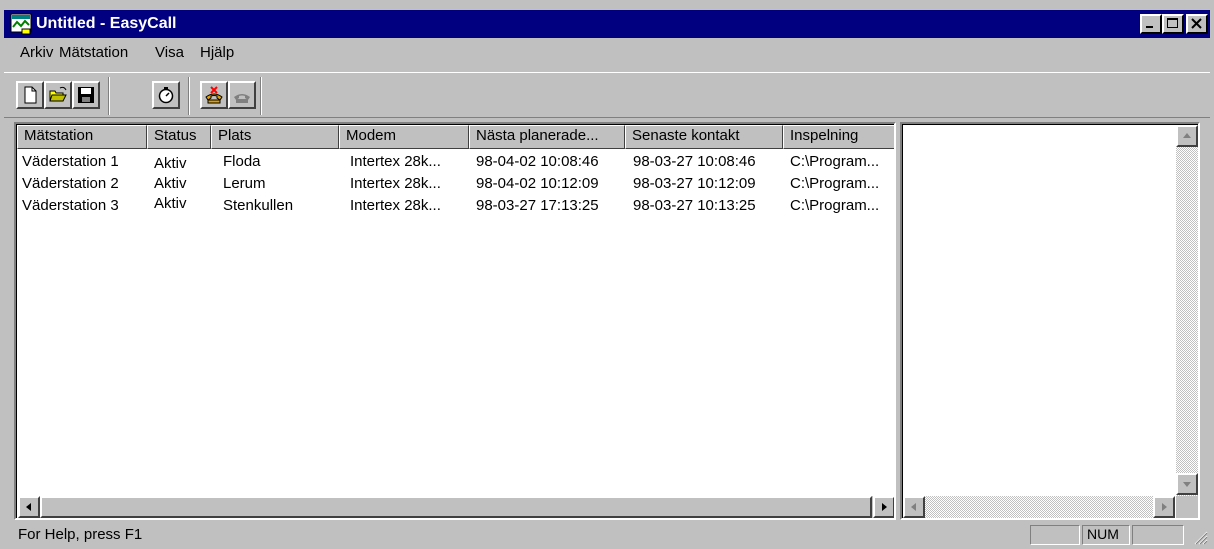  I want to click on phone-icon, so click(242, 98).